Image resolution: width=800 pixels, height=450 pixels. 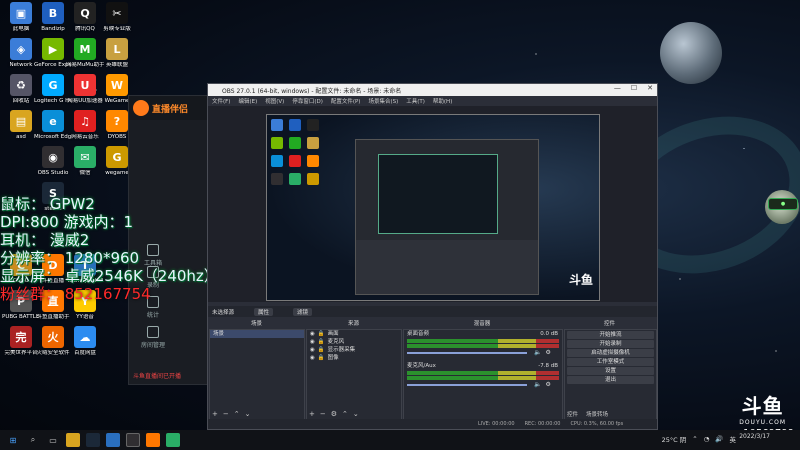 I want to click on desktop-icon: ✂ 剪映专业版, so click(x=117, y=17).